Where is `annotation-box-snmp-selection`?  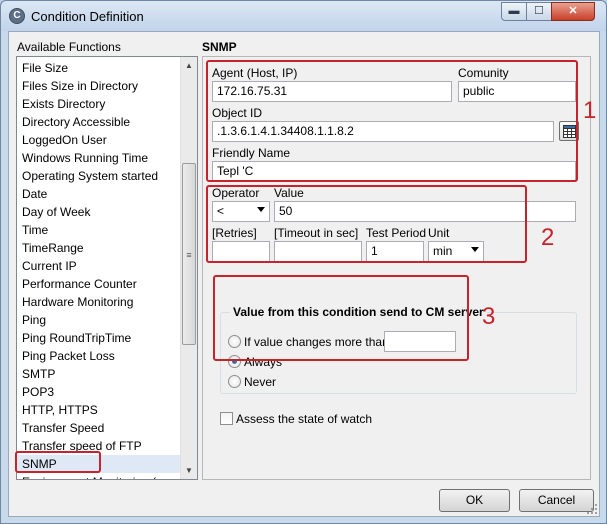
annotation-box-snmp-selection is located at coordinates (58, 462).